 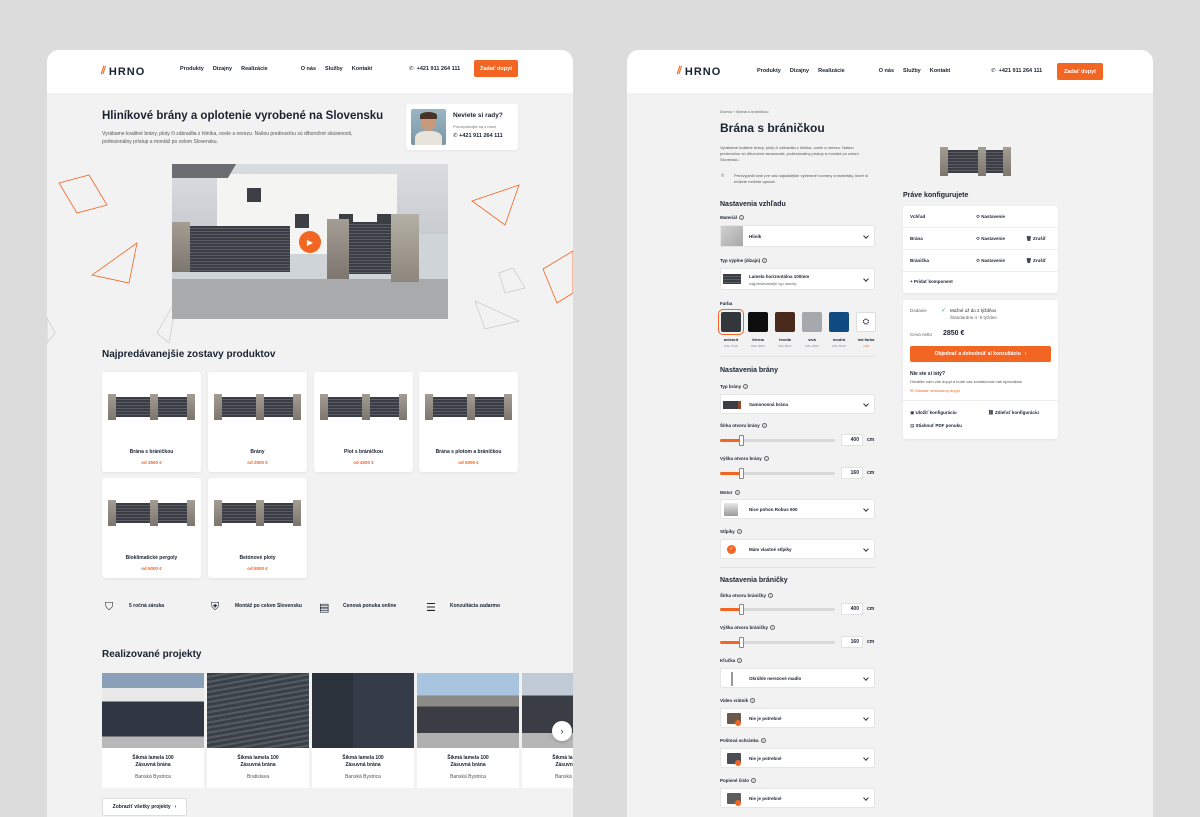 I want to click on carousel-next-button: ›, so click(x=562, y=731).